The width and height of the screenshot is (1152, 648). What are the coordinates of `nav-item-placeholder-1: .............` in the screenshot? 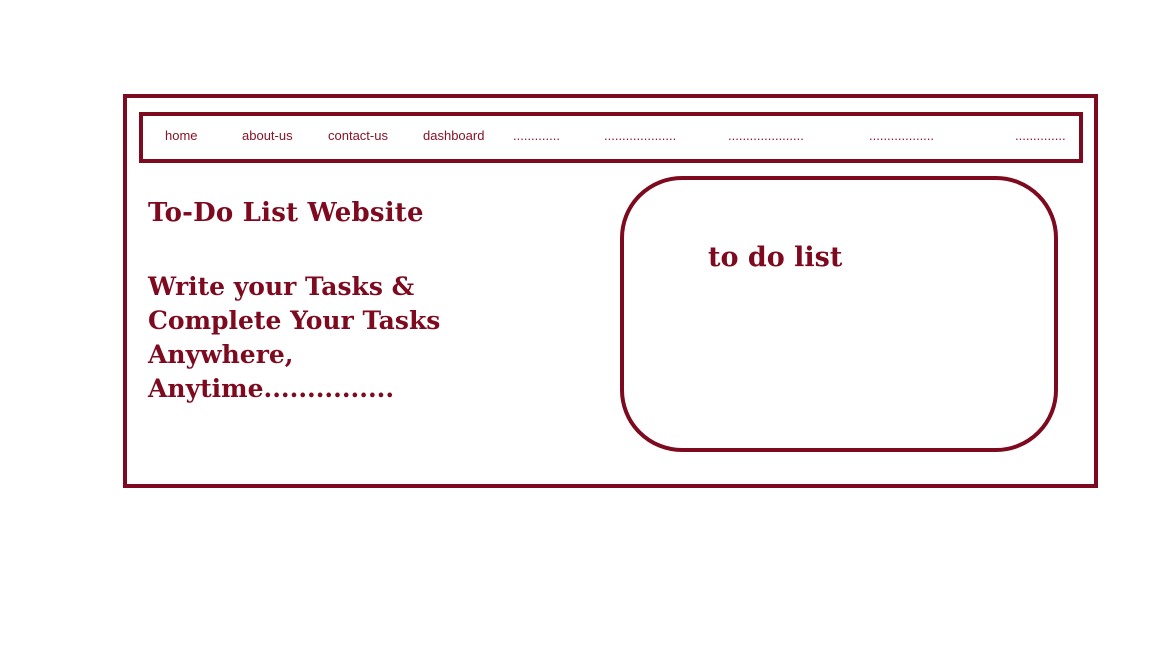 It's located at (536, 135).